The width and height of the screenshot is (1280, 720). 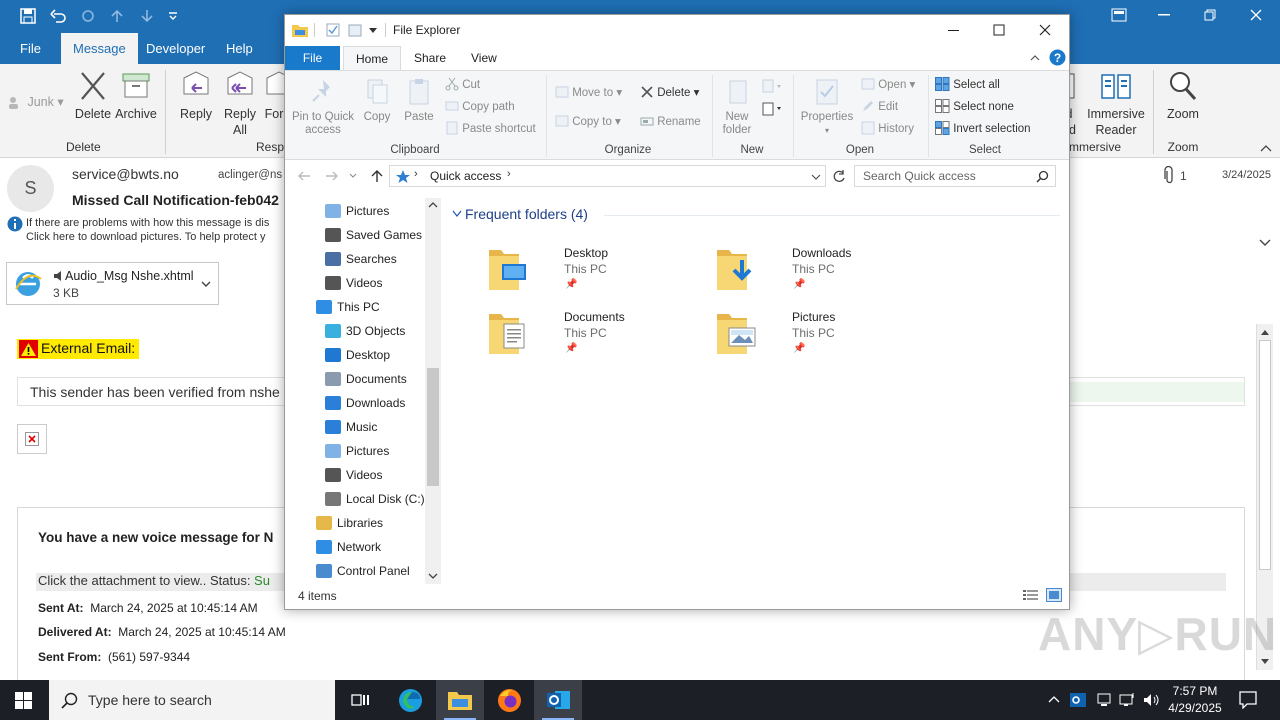 I want to click on paste-shortcut-button: Paste shortcut, so click(x=490, y=129).